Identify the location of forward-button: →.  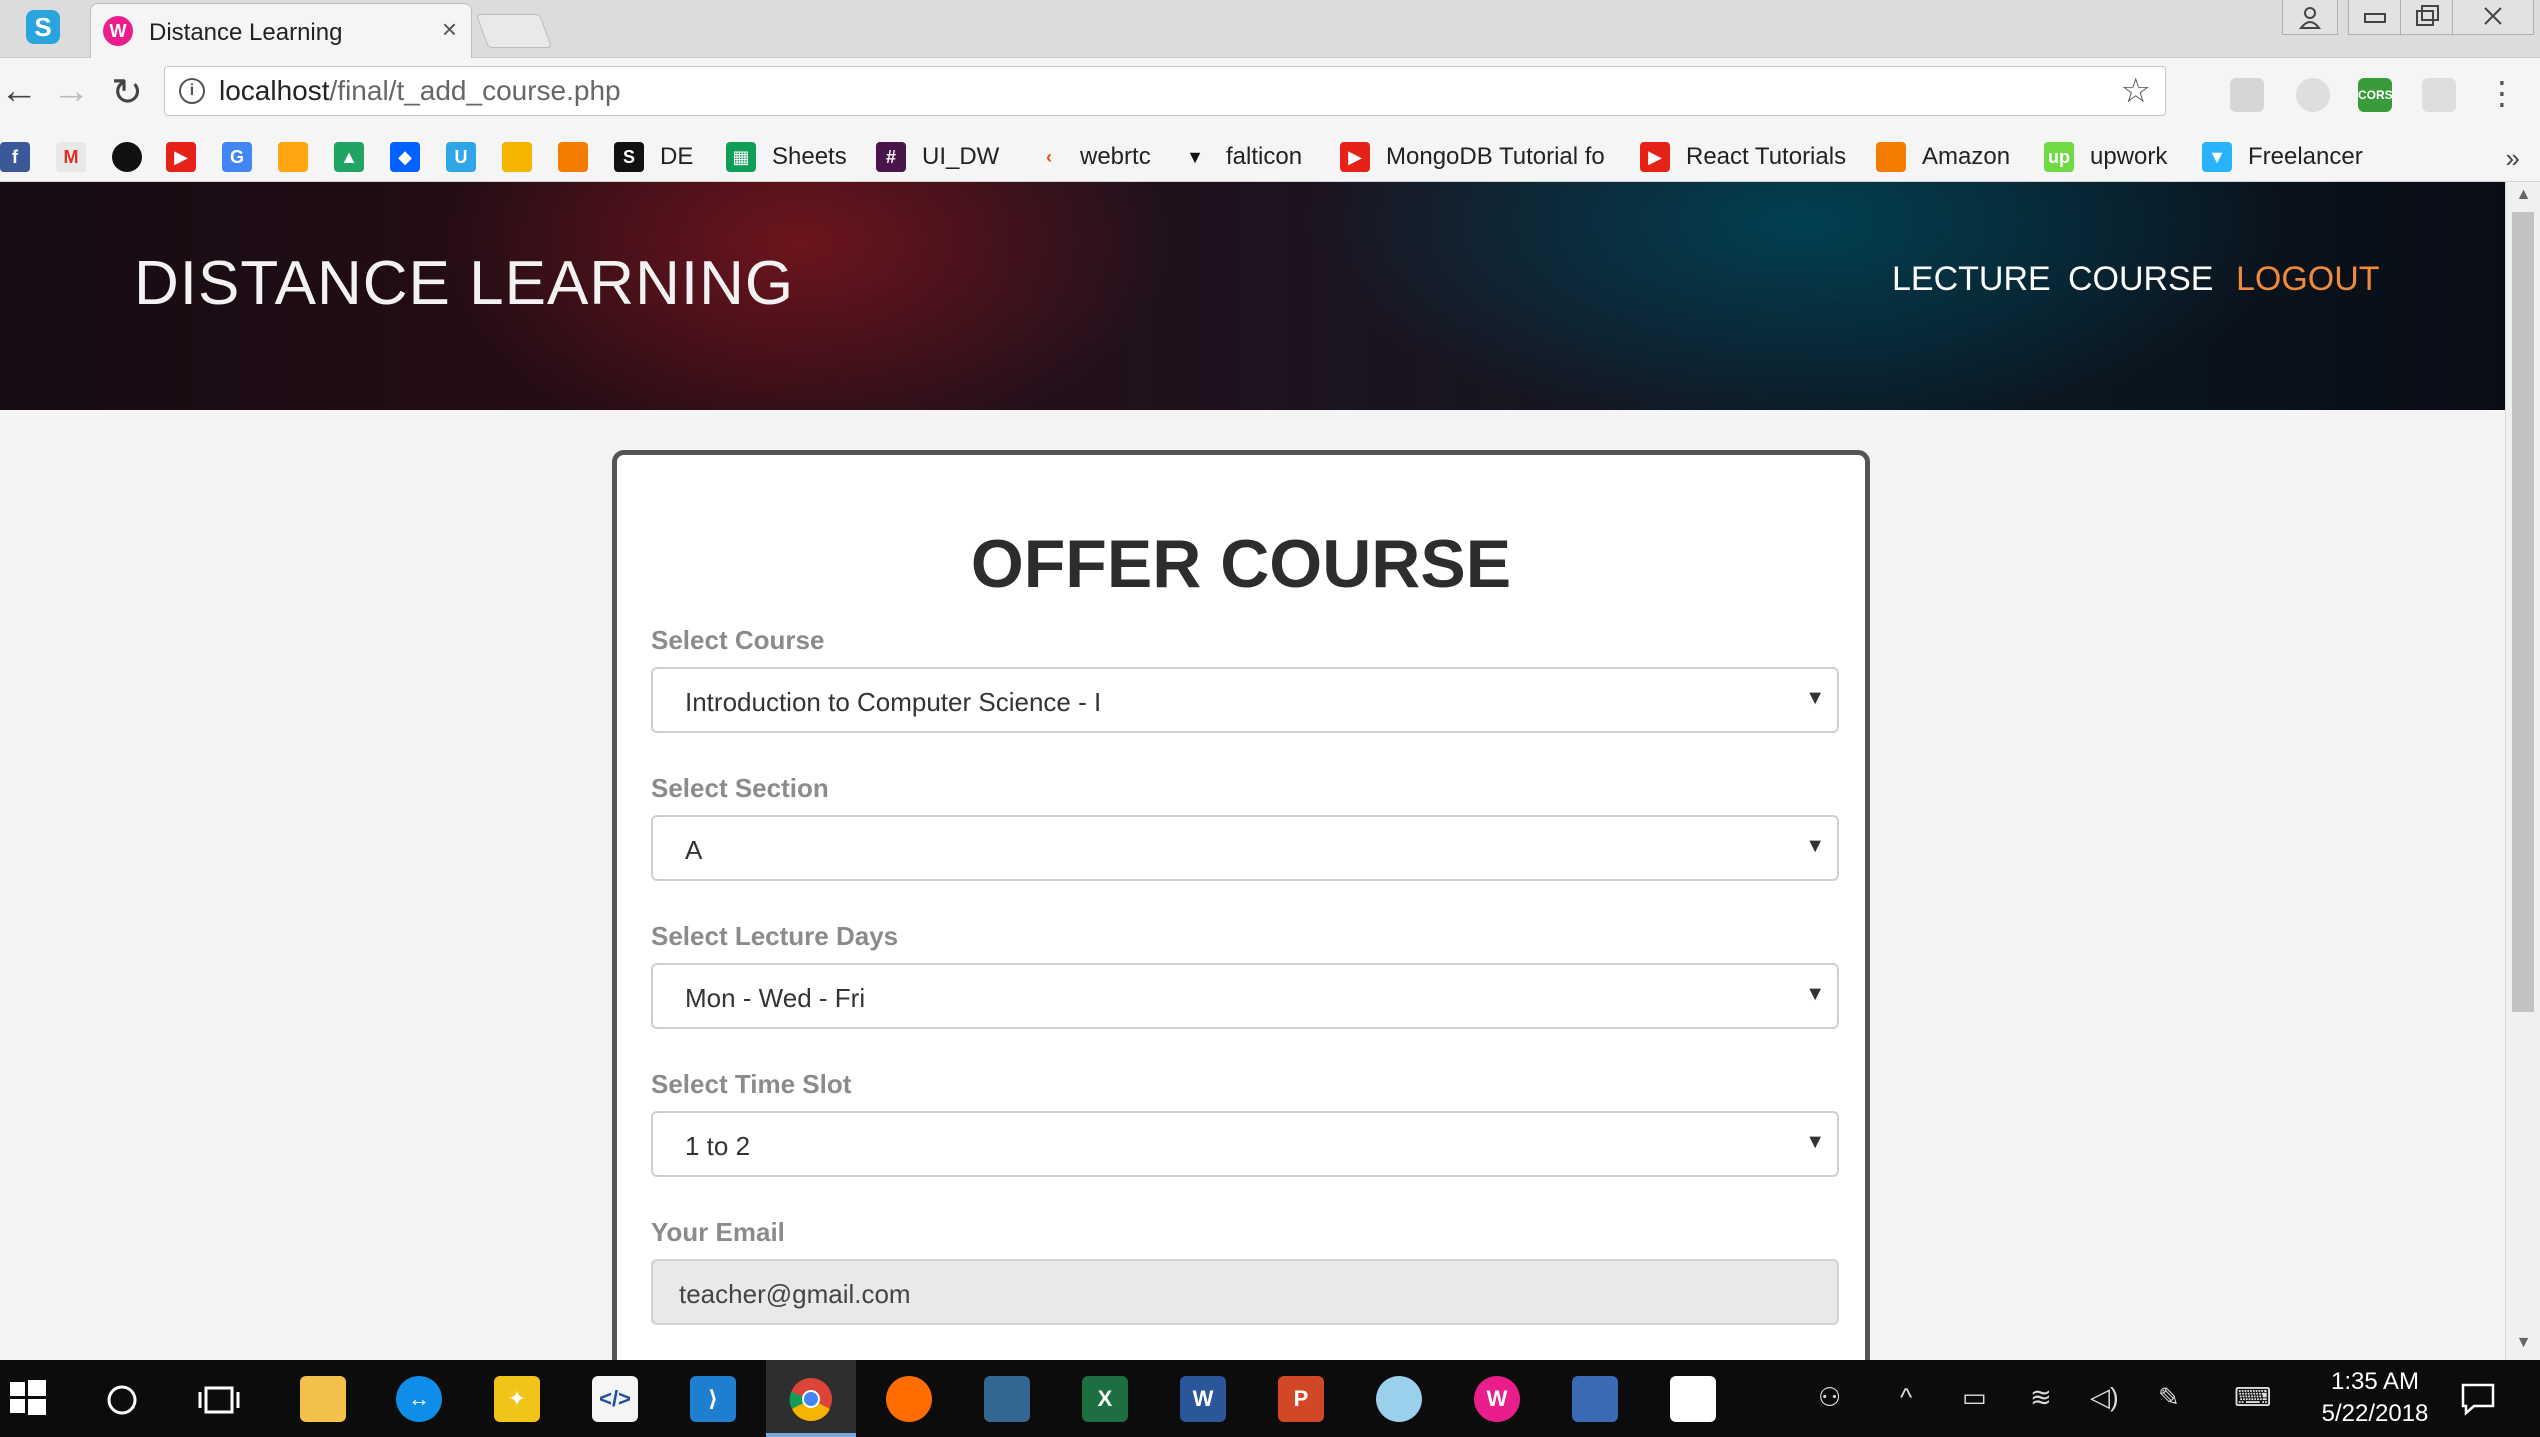
(71, 91).